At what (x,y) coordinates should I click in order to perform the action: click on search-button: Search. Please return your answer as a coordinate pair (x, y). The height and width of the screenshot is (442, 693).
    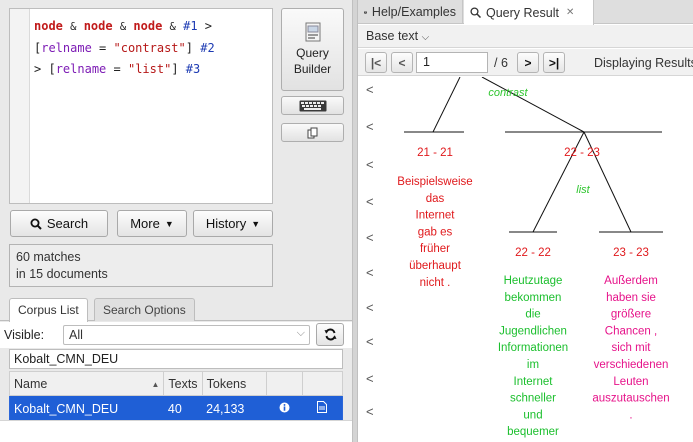
    Looking at the image, I should click on (59, 223).